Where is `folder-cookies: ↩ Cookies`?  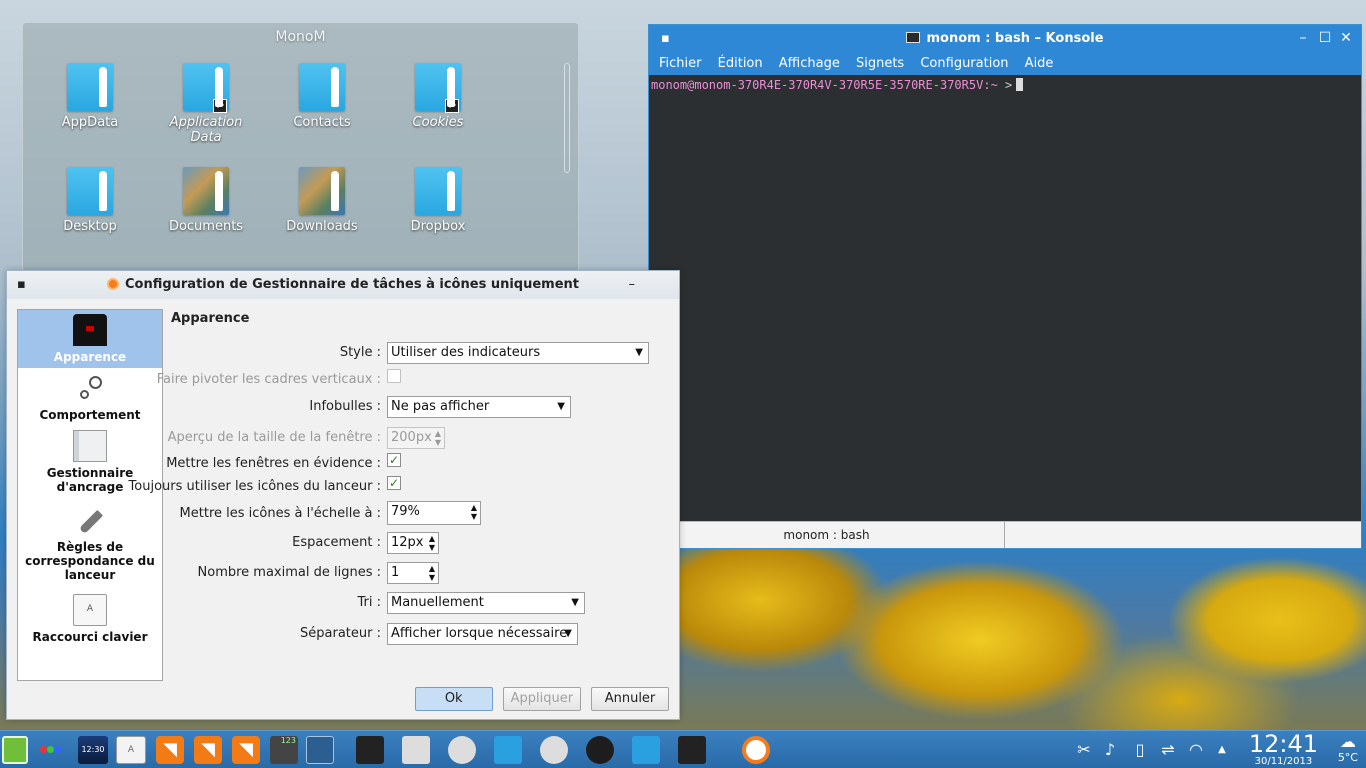
folder-cookies: ↩ Cookies is located at coordinates (438, 96).